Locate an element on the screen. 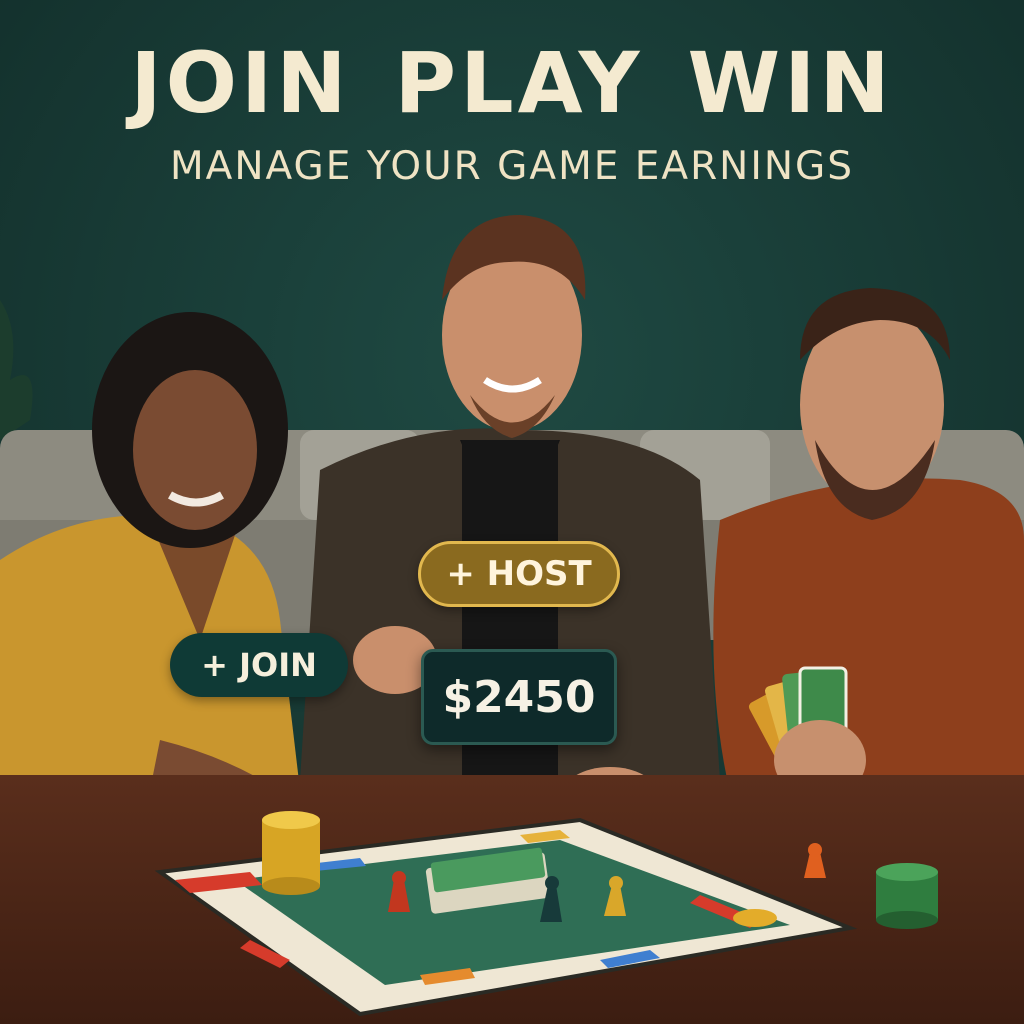  join-button: + JOIN is located at coordinates (259, 665).